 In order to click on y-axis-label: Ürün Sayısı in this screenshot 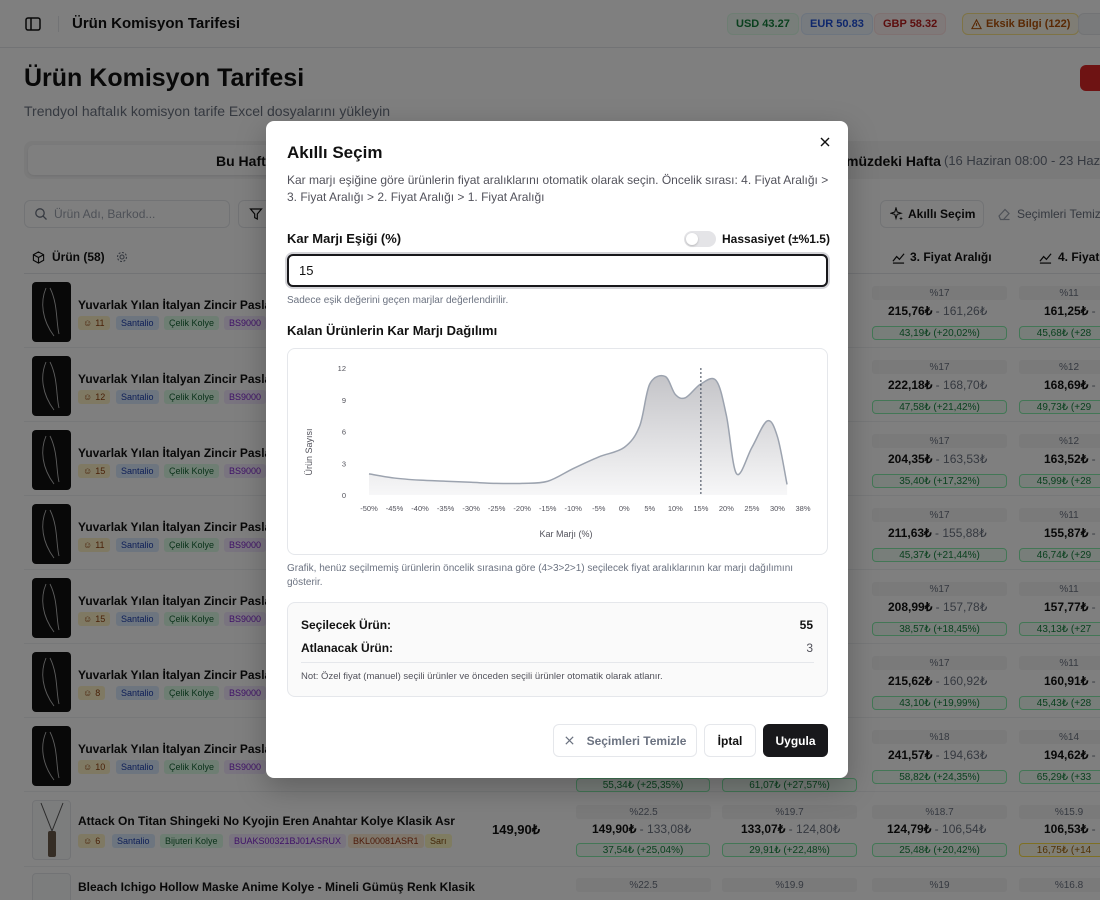, I will do `click(309, 451)`.